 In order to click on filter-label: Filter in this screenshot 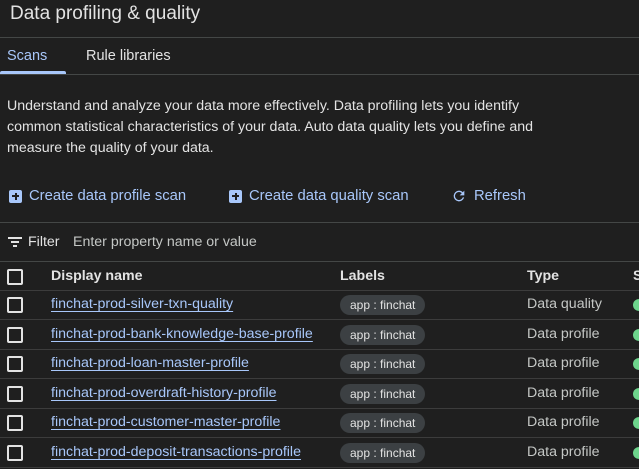, I will do `click(44, 242)`.